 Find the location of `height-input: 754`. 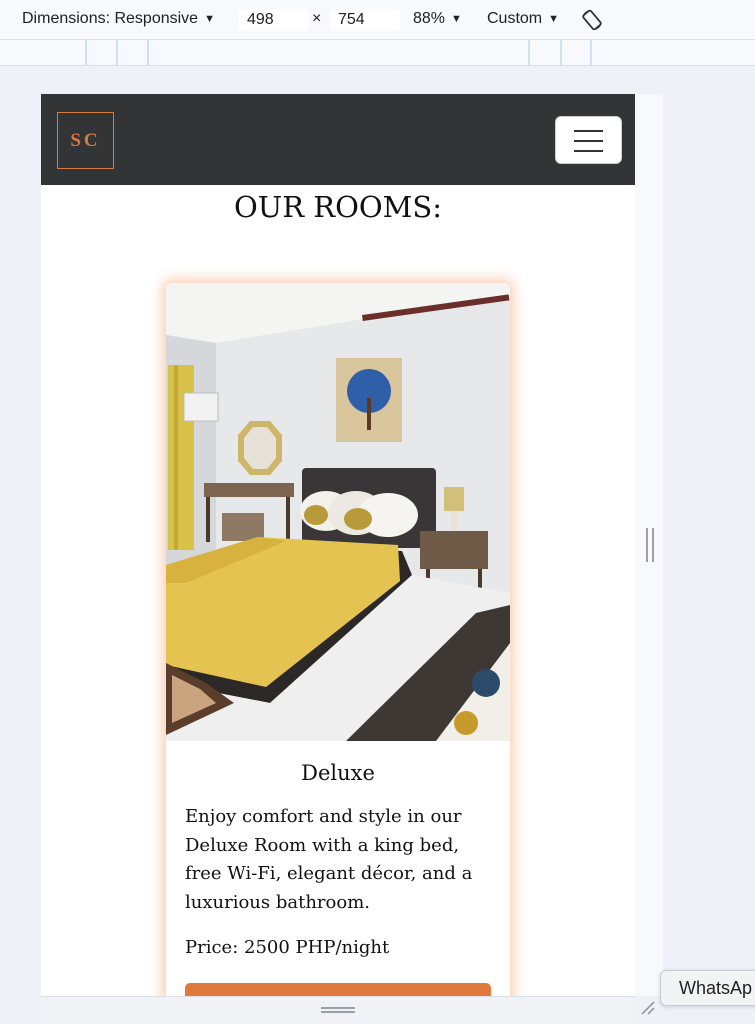

height-input: 754 is located at coordinates (365, 20).